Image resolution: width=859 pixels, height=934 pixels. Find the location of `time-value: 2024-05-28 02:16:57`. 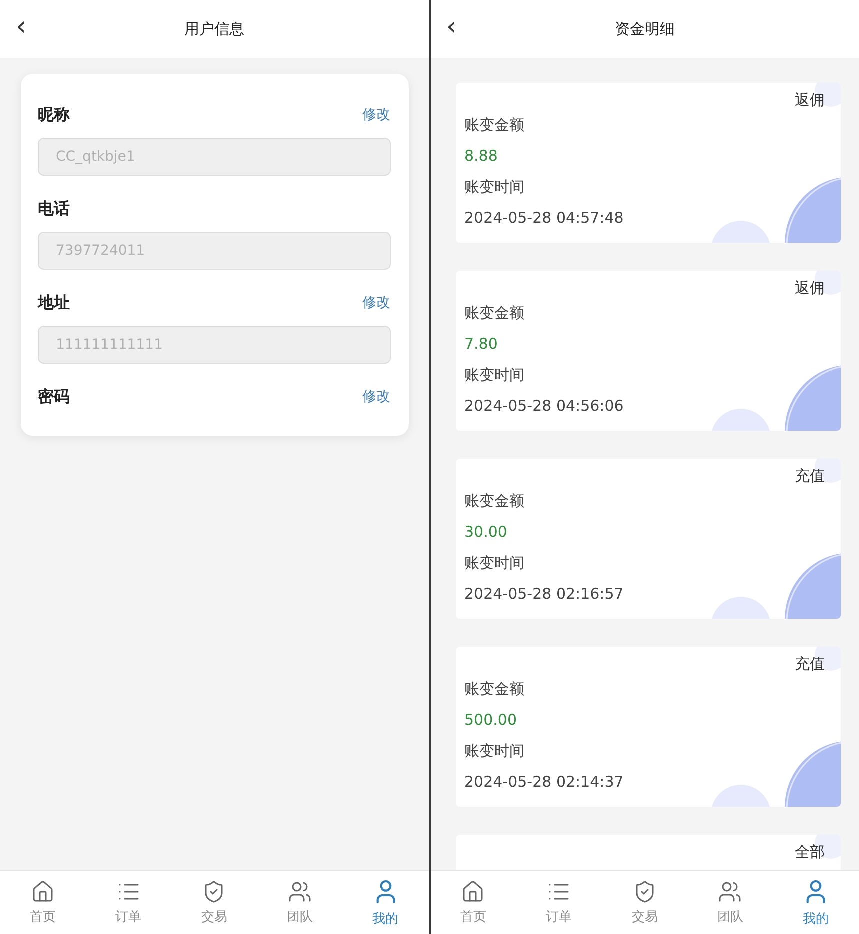

time-value: 2024-05-28 02:16:57 is located at coordinates (544, 594).